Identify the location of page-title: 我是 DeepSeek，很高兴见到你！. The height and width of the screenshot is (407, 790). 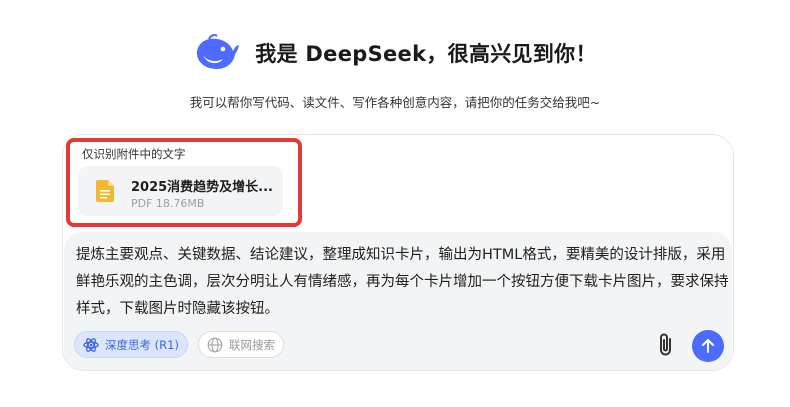
(426, 54).